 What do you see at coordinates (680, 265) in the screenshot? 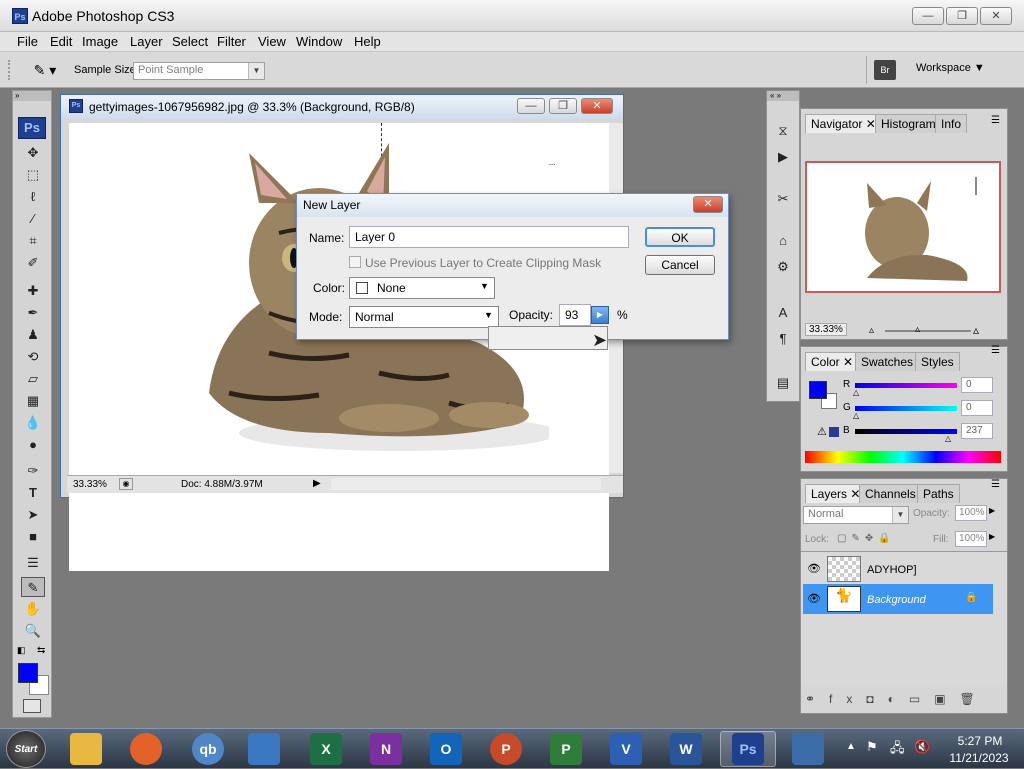
I see `cancel-button: Cancel` at bounding box center [680, 265].